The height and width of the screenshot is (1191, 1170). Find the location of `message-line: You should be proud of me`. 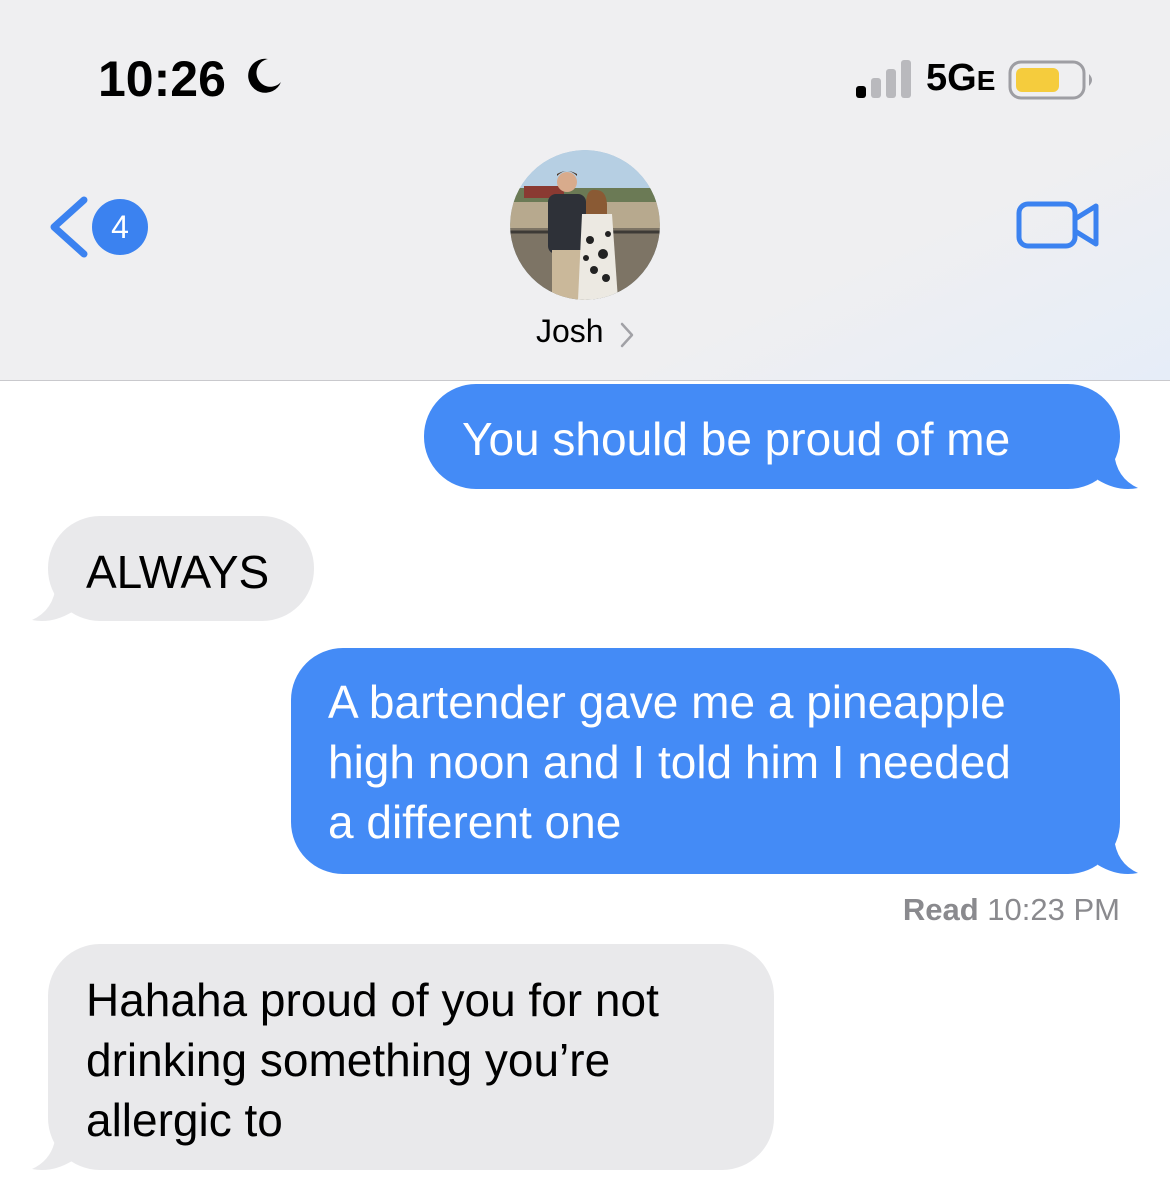

message-line: You should be proud of me is located at coordinates (736, 439).